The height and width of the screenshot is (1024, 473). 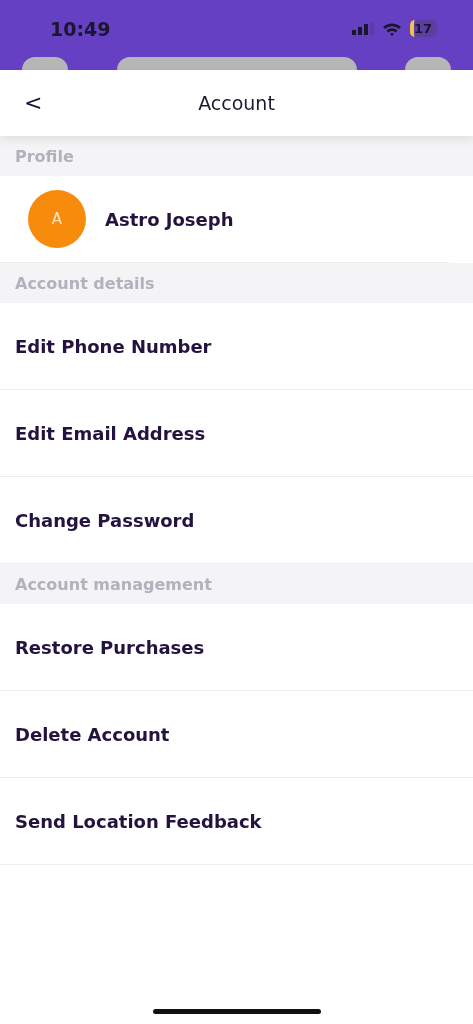 I want to click on section-title: Account details, so click(x=85, y=283).